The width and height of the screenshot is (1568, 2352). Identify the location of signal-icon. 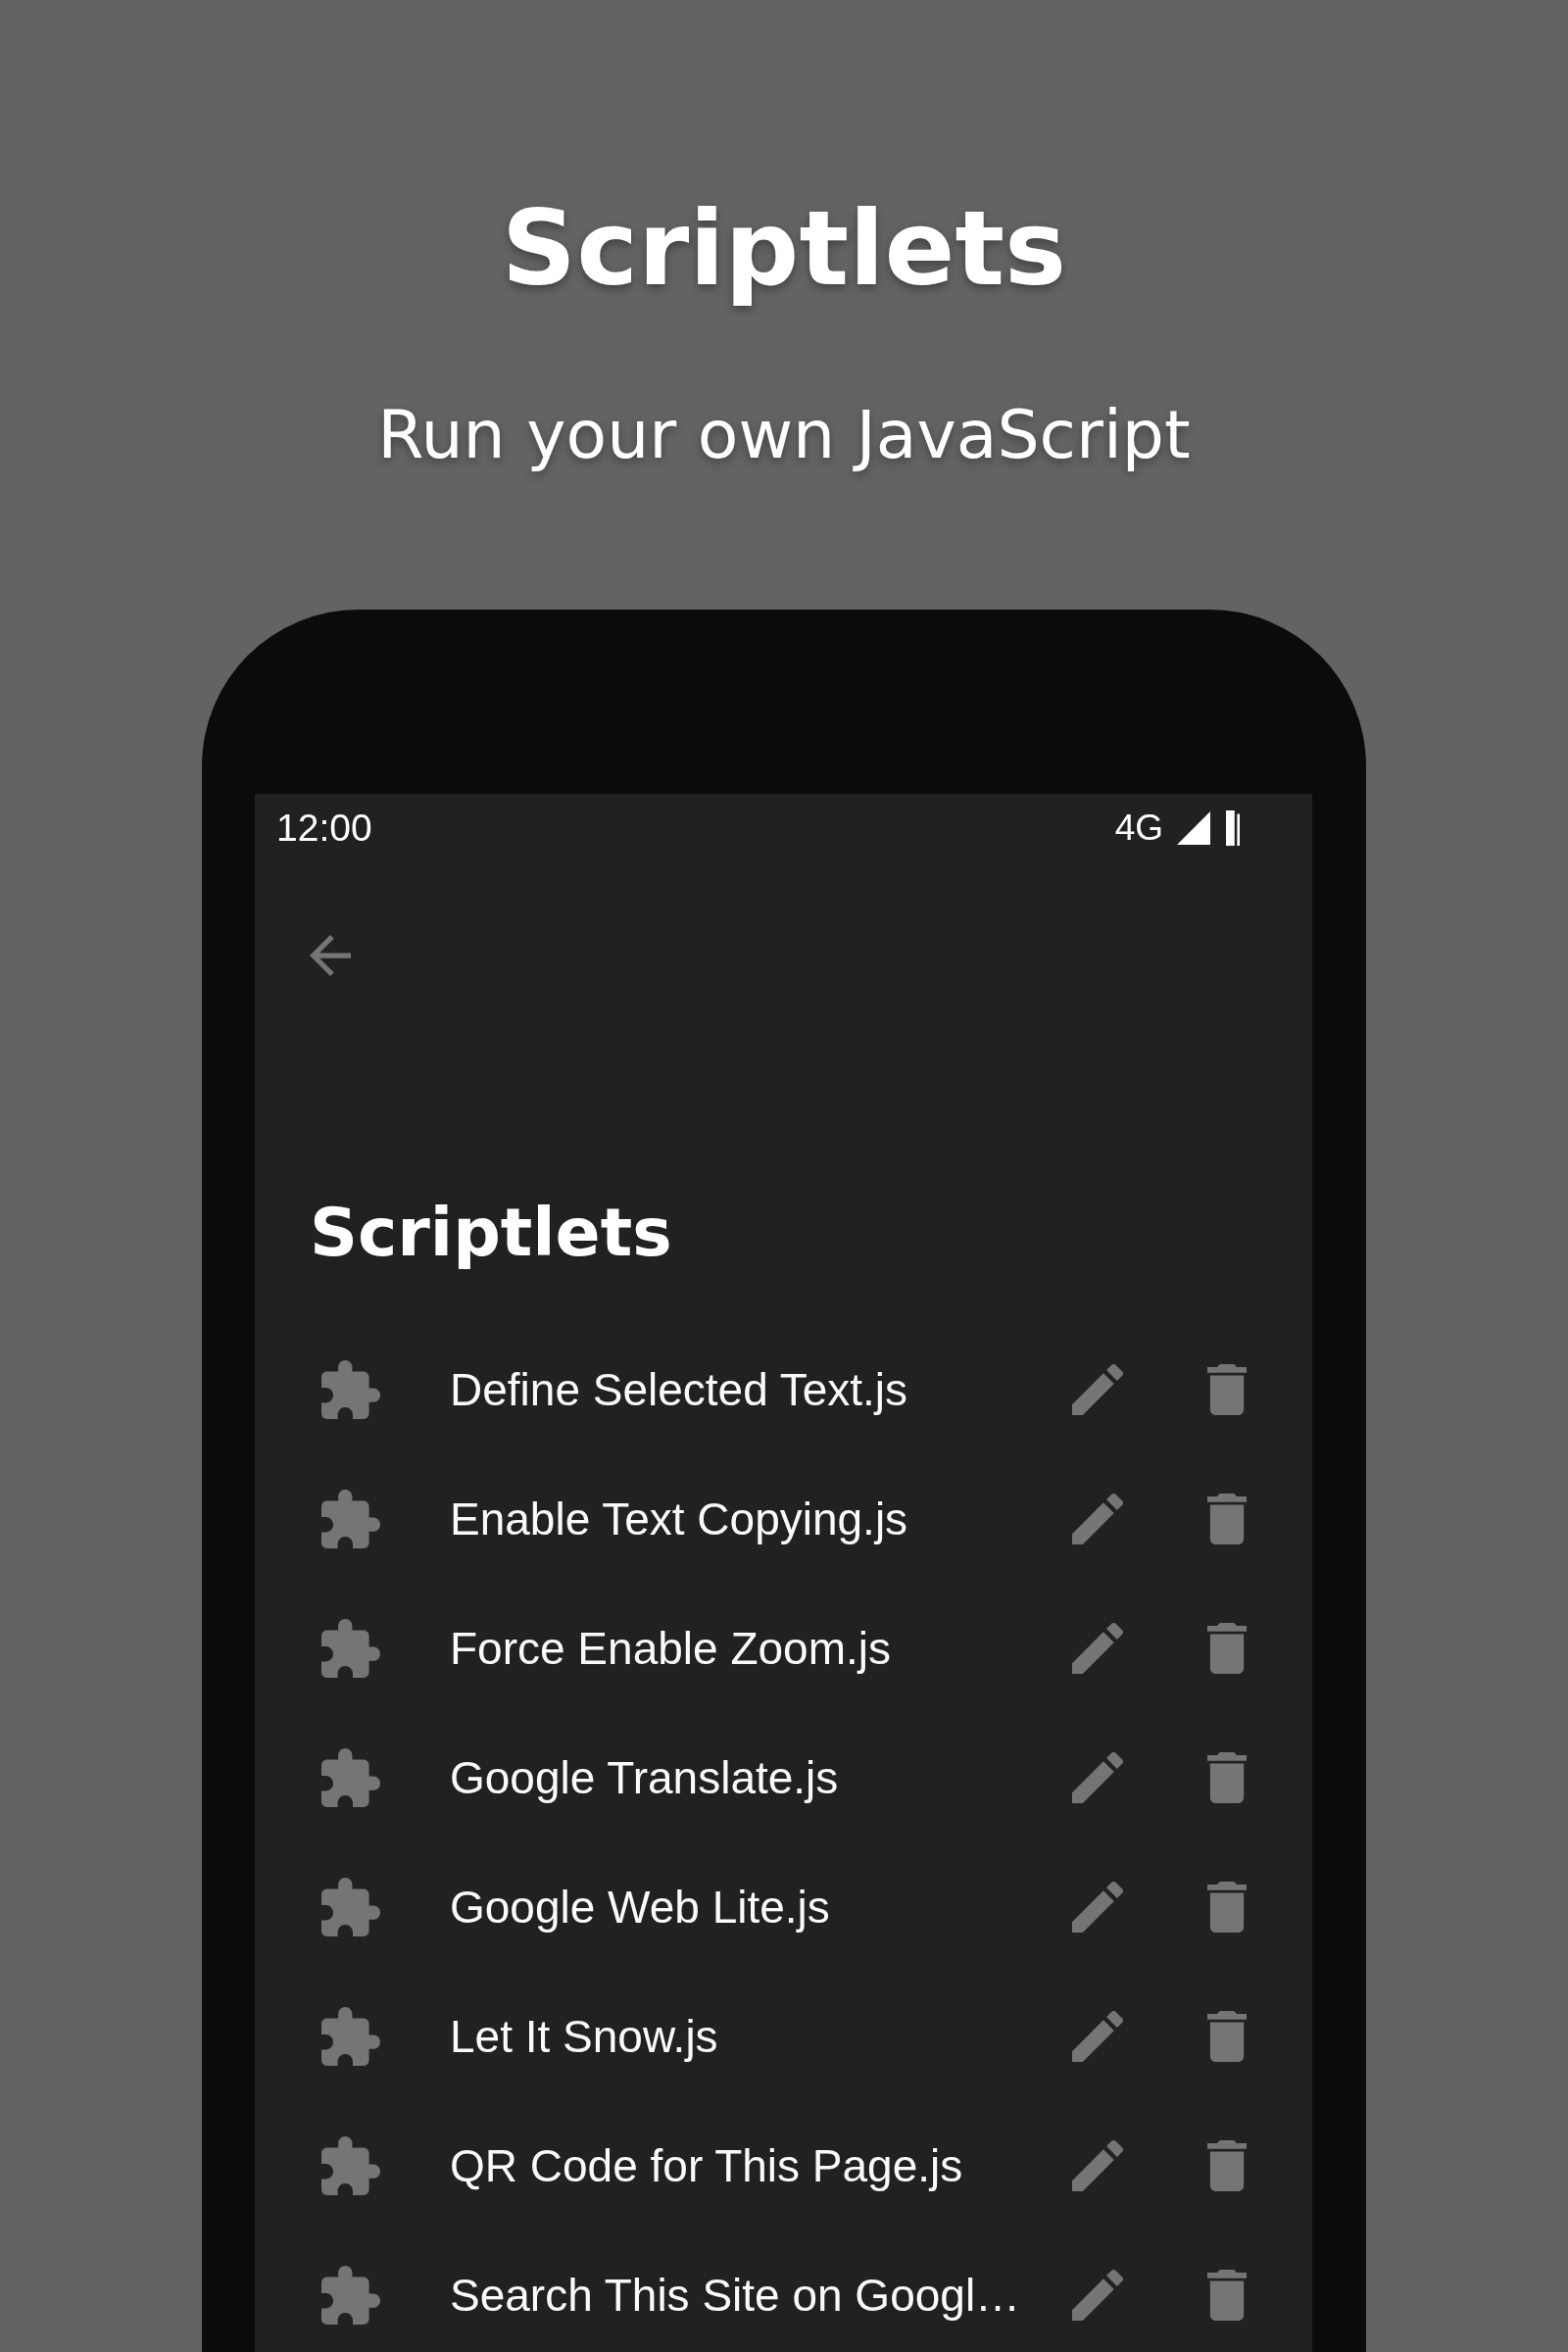
(1193, 828).